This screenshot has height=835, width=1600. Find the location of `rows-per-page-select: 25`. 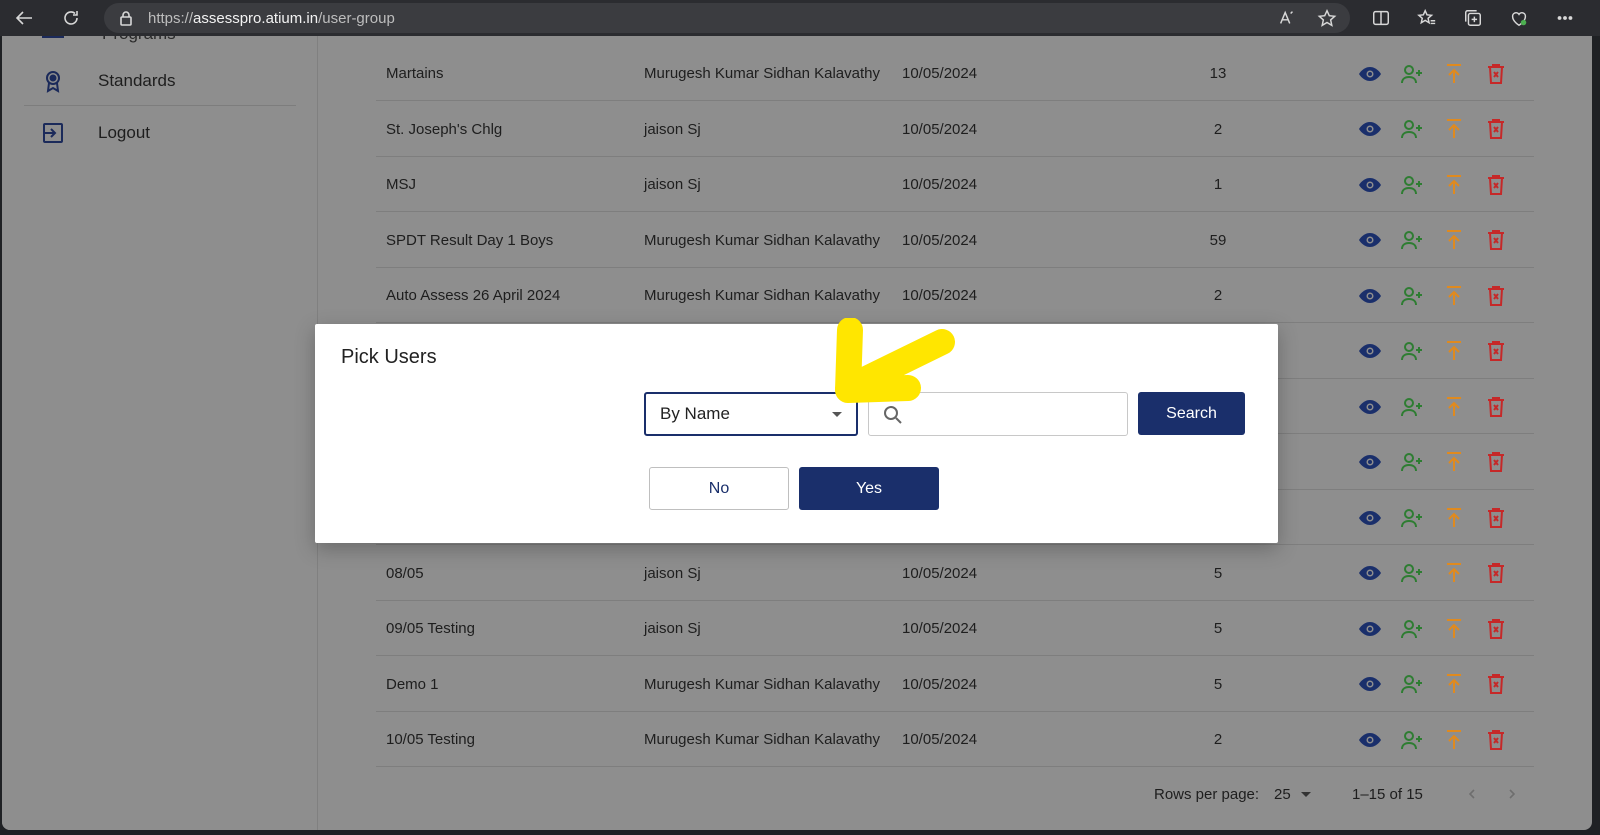

rows-per-page-select: 25 is located at coordinates (1292, 794).